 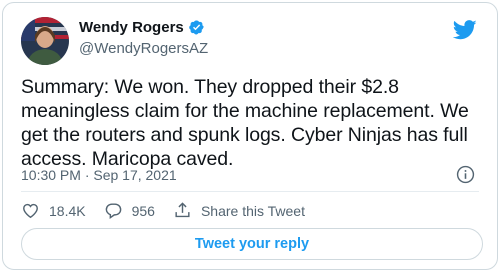 I want to click on tweet-your-reply-button: Tweet your reply, so click(x=252, y=244).